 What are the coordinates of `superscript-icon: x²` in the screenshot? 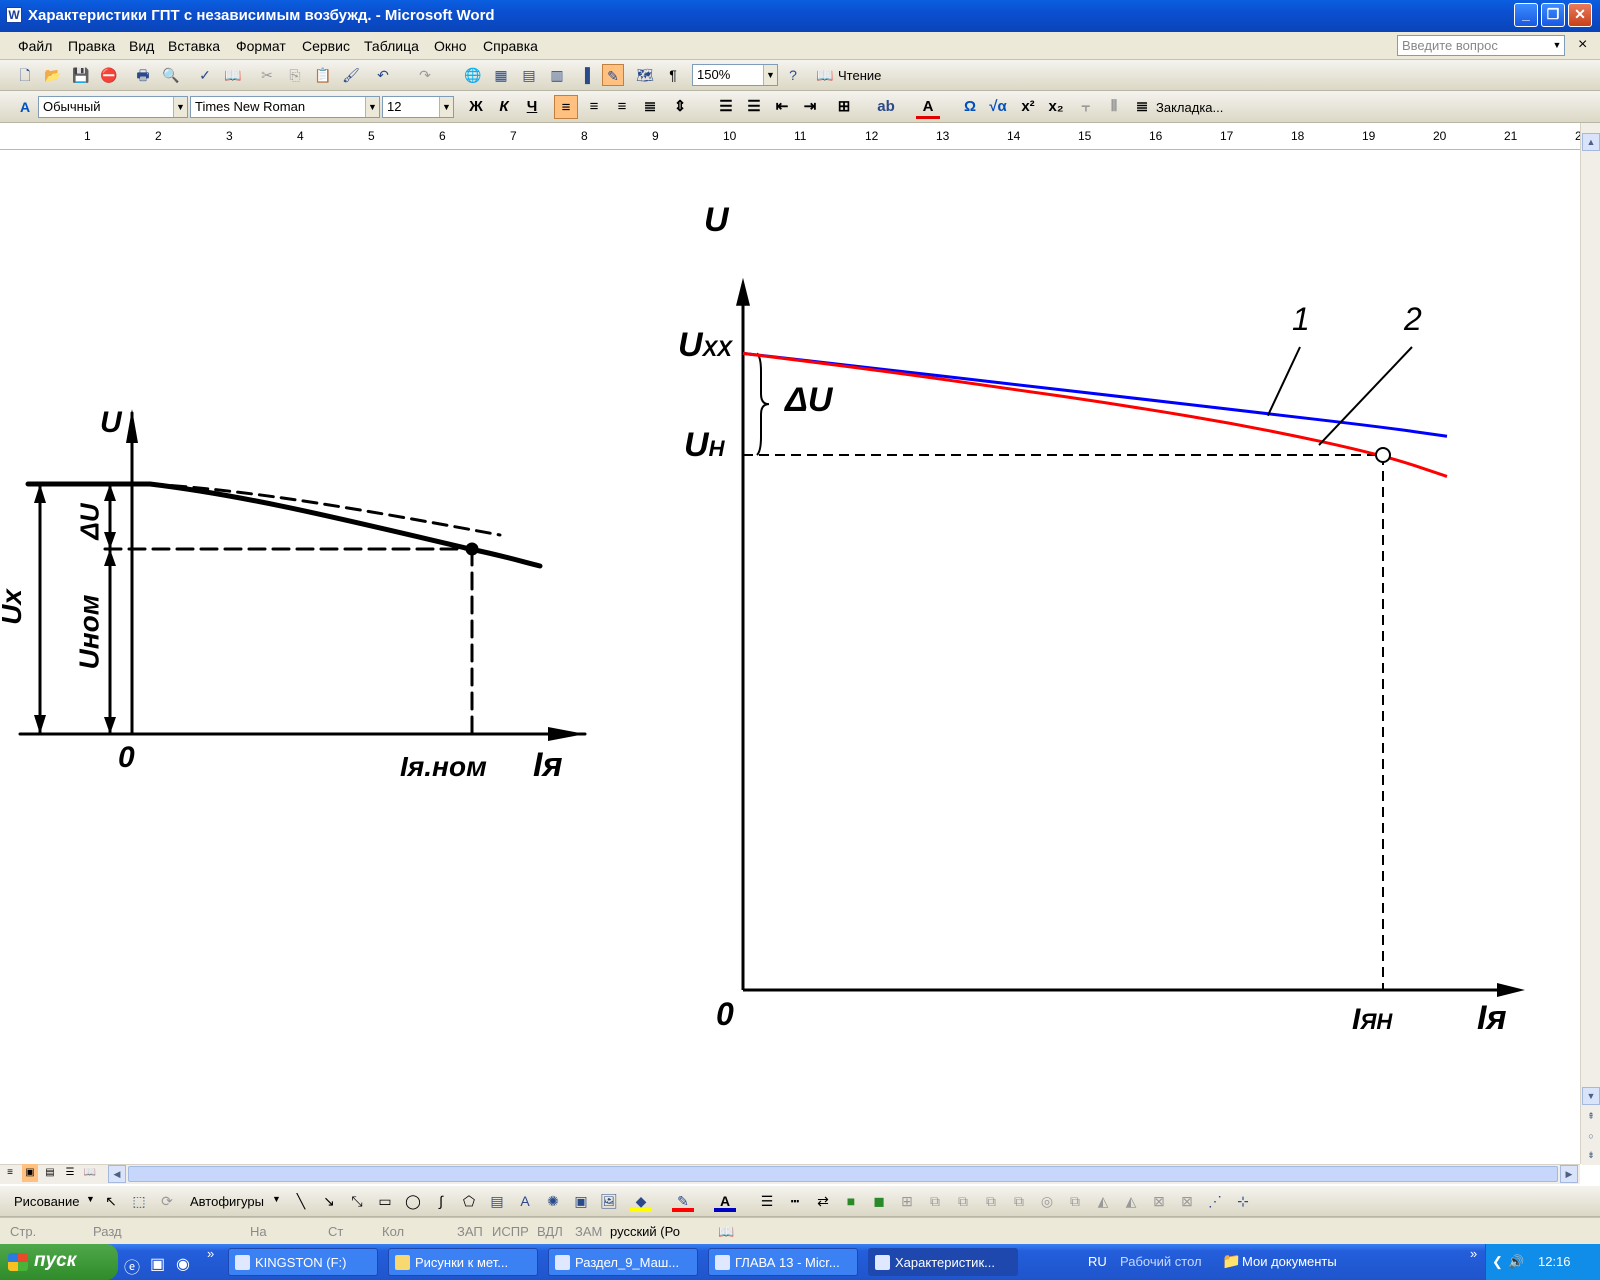 It's located at (1028, 107).